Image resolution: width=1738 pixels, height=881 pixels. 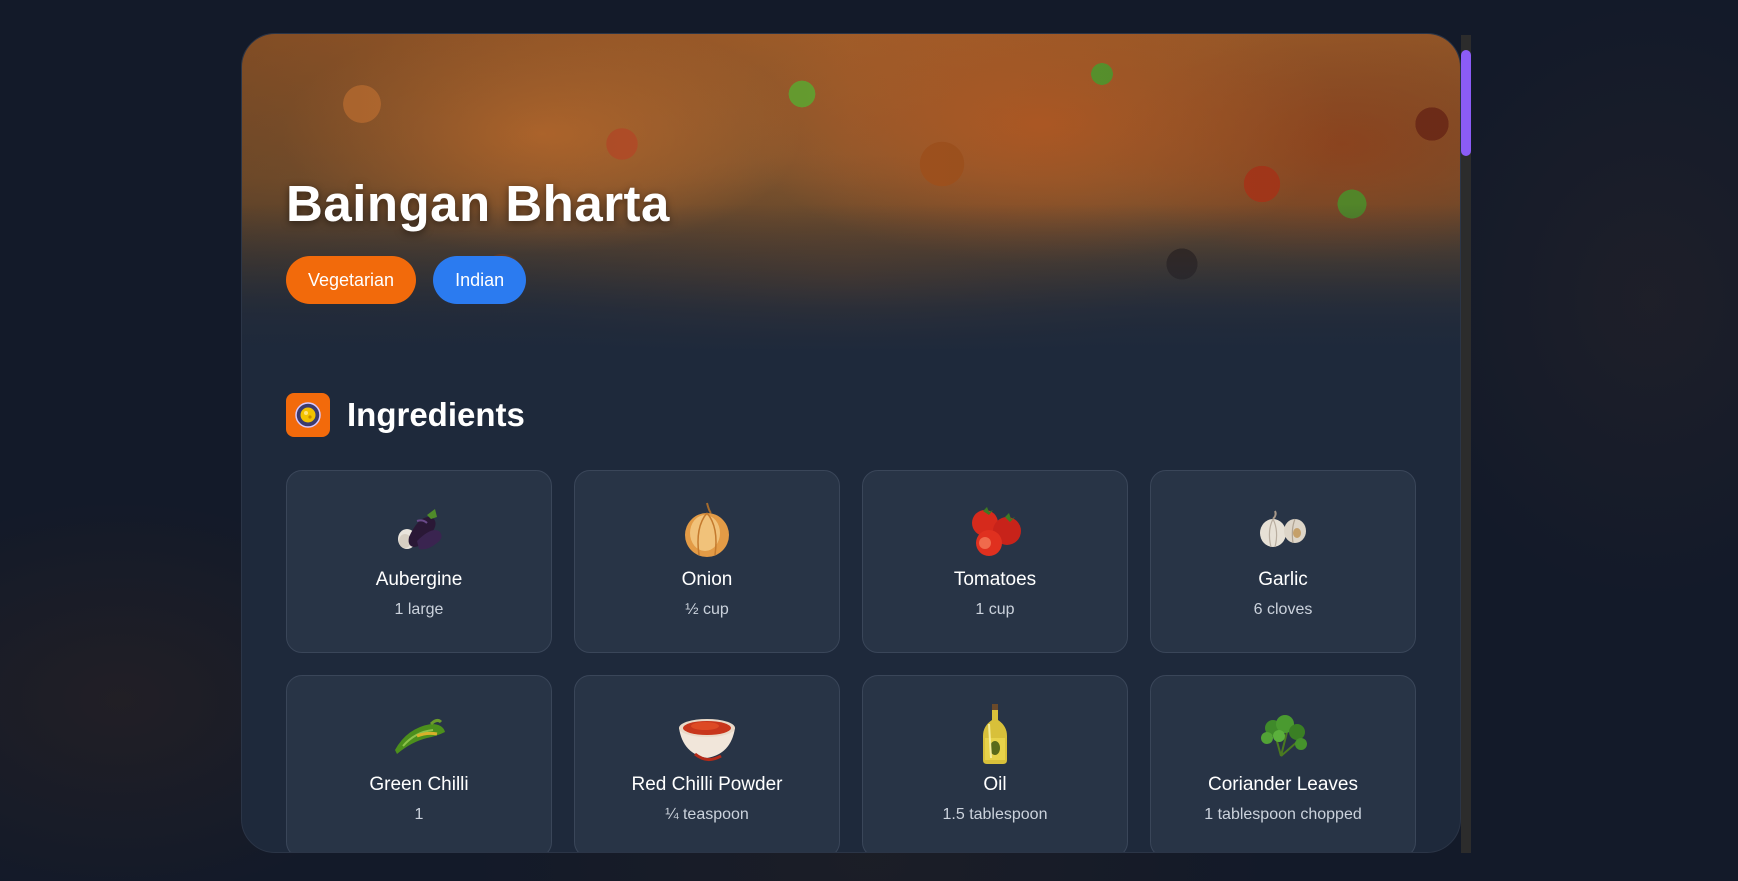 I want to click on ingredient-quantity: ¼ teaspoon, so click(x=707, y=814).